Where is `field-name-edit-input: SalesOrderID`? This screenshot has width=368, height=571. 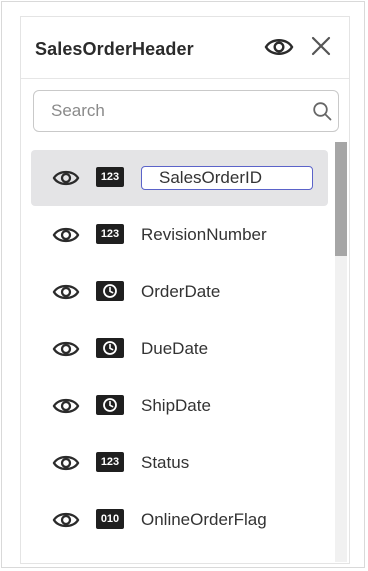
field-name-edit-input: SalesOrderID is located at coordinates (227, 178).